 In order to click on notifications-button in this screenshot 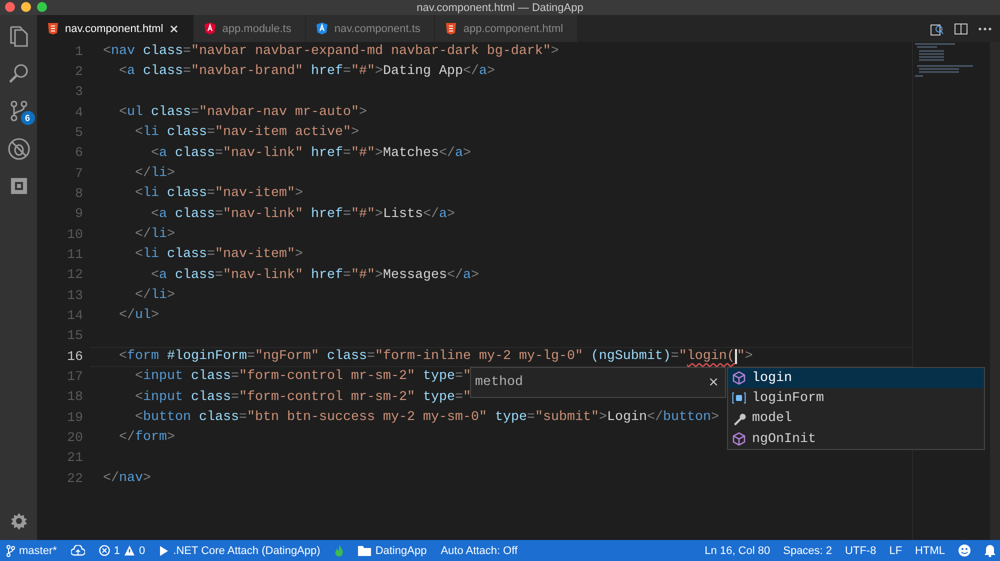, I will do `click(990, 550)`.